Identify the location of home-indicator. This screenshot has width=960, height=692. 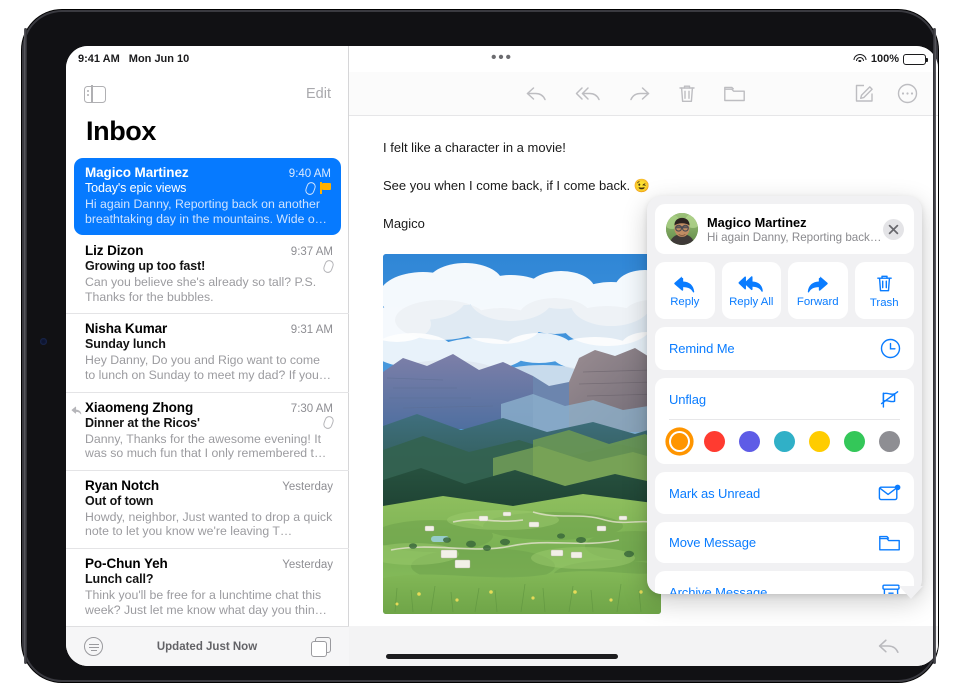
(502, 656).